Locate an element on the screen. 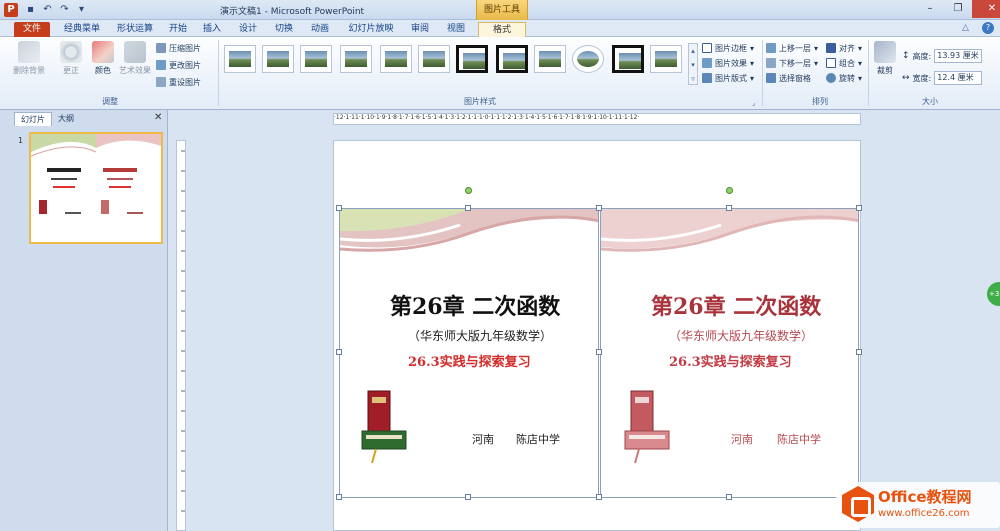  tab-insert: 插入 is located at coordinates (212, 29).